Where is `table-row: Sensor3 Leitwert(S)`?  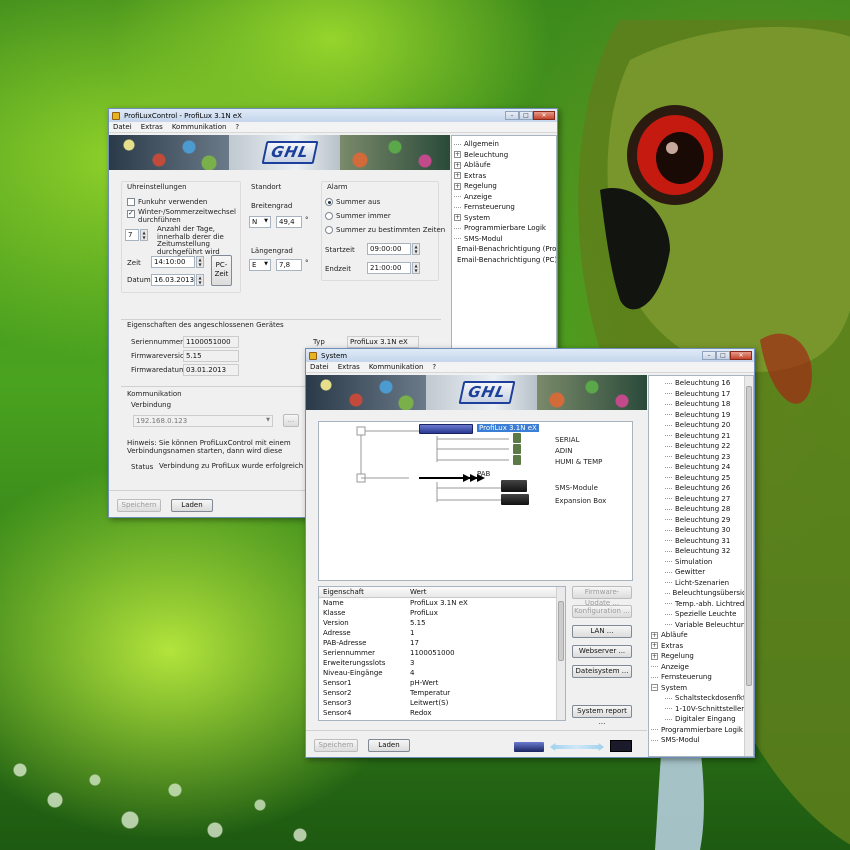 table-row: Sensor3 Leitwert(S) is located at coordinates (442, 703).